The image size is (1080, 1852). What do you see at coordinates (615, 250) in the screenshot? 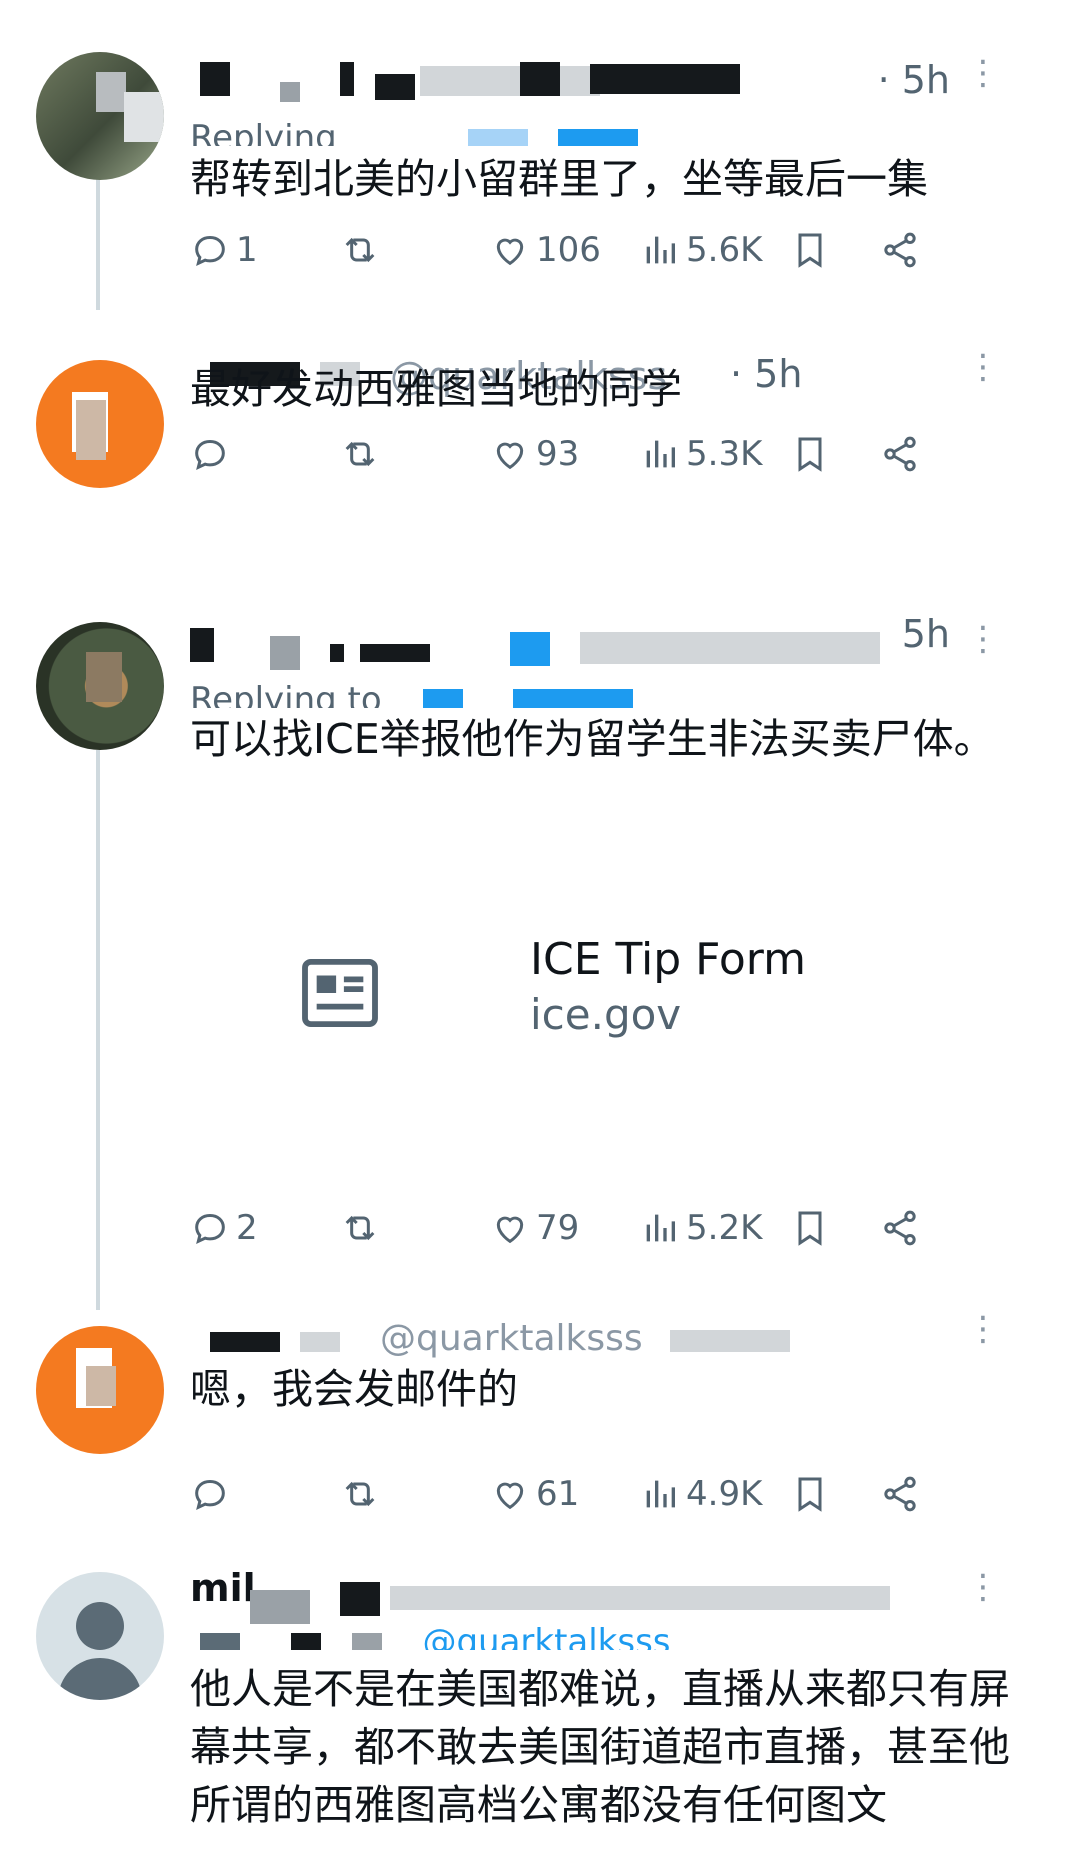
I see `tweet-actions: 1 106 5.6K` at bounding box center [615, 250].